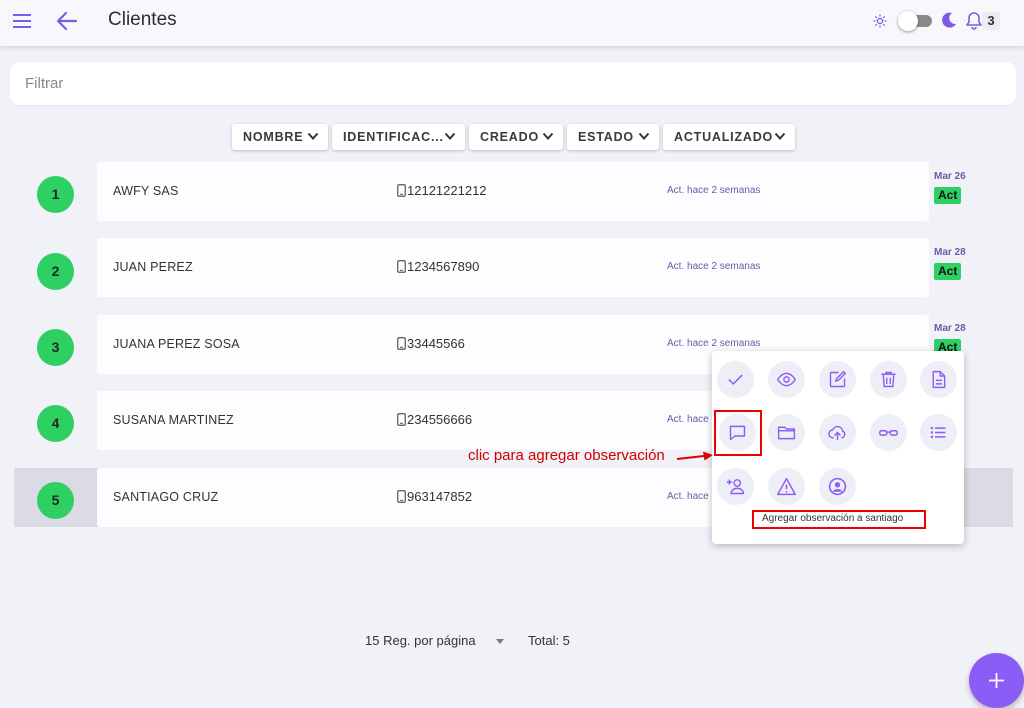 Image resolution: width=1024 pixels, height=708 pixels. What do you see at coordinates (694, 456) in the screenshot?
I see `annotation-arrow-icon` at bounding box center [694, 456].